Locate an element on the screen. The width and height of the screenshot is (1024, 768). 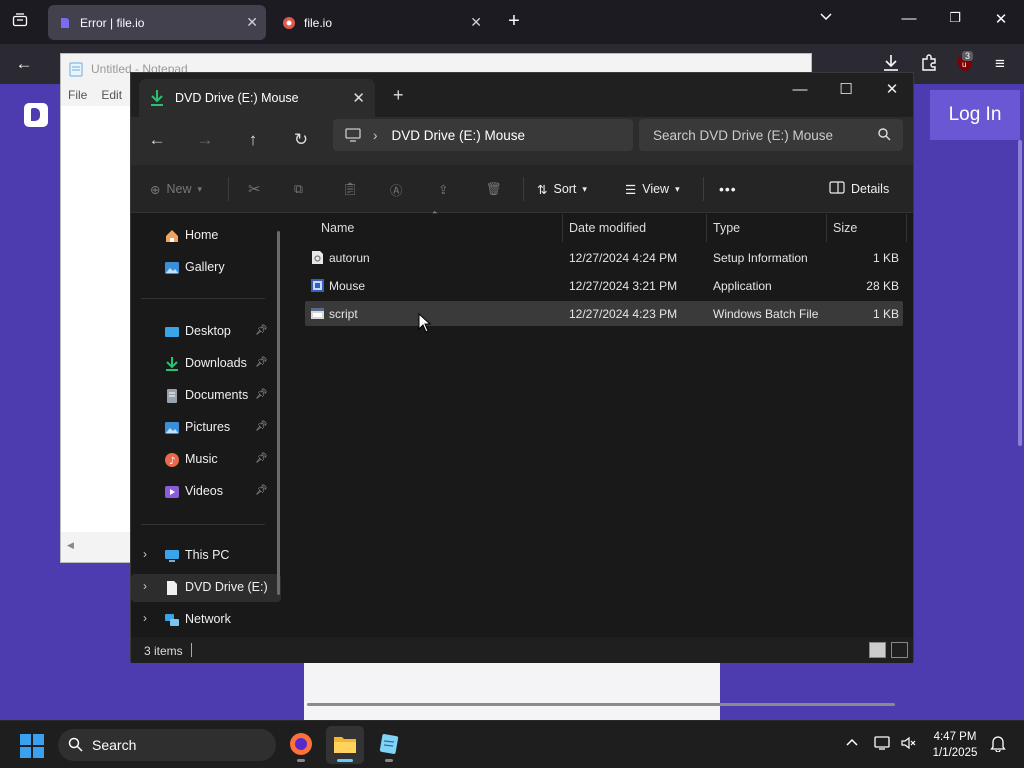
browser-tab-fileio: file.io ✕ is located at coordinates (381, 22).